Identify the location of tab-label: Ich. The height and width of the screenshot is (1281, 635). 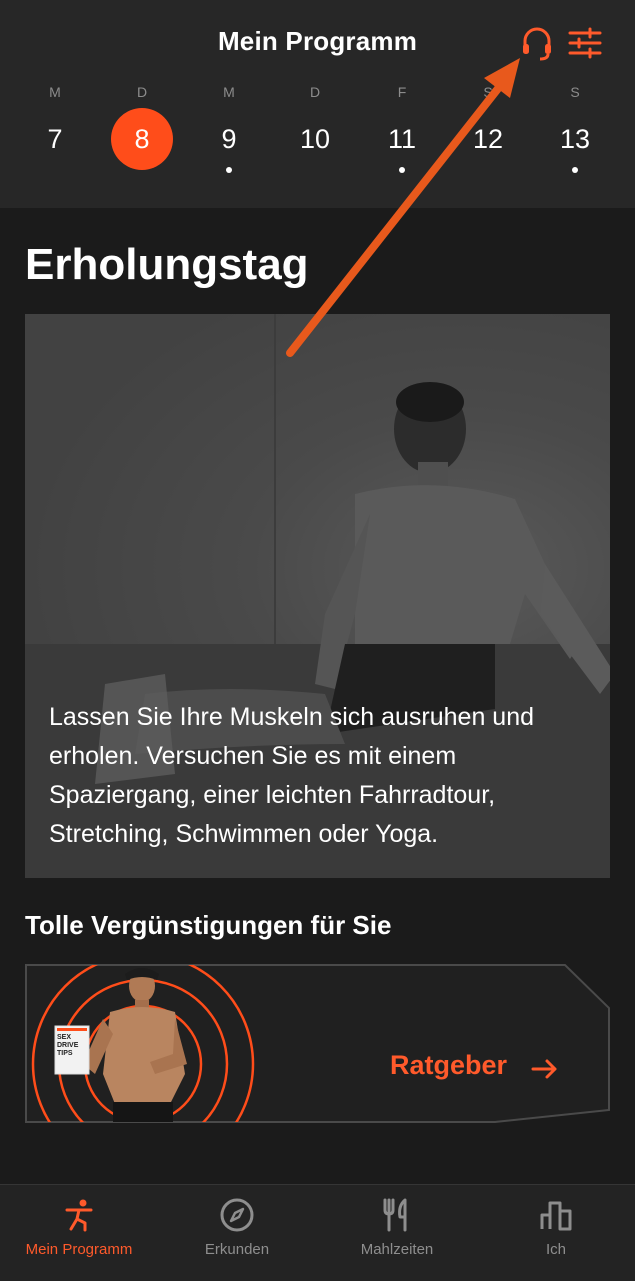
(555, 1249).